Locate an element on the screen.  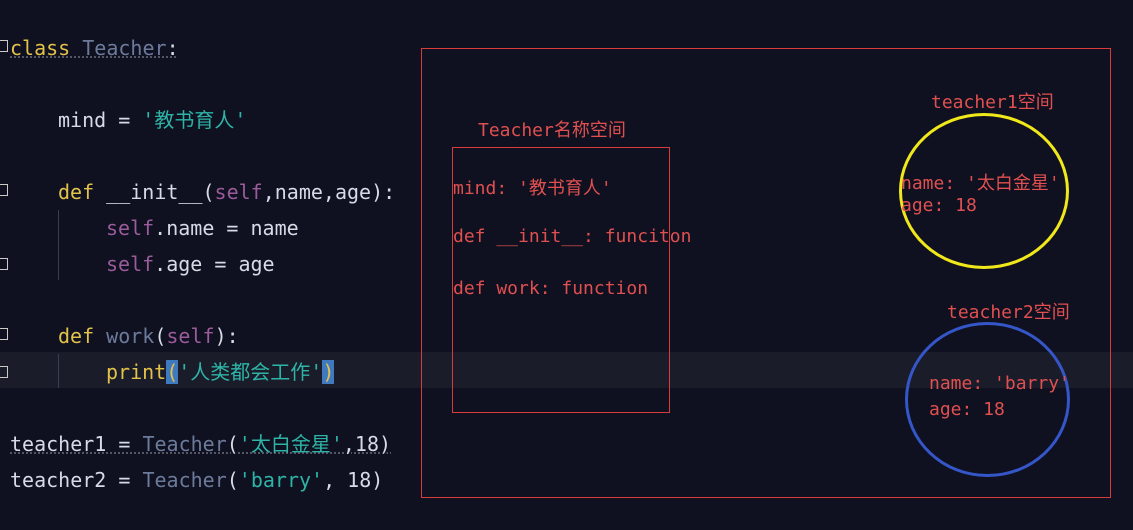
teacher2-item-age: age: 18 is located at coordinates (967, 409).